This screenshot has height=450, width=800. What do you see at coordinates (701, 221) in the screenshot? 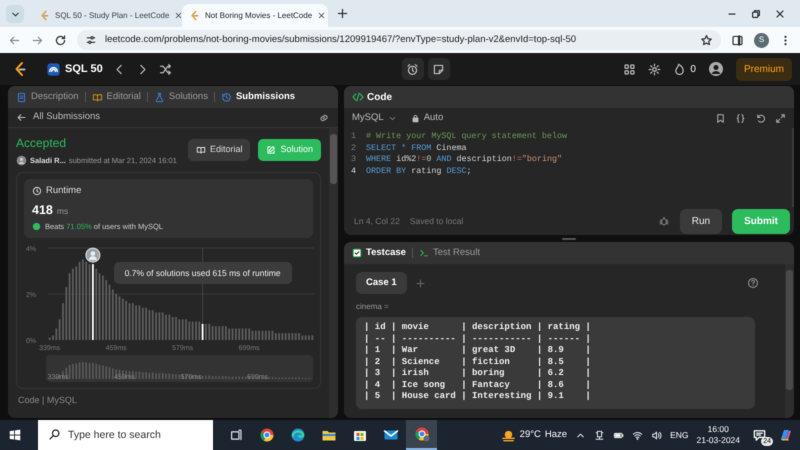
I see `run-button: Run` at bounding box center [701, 221].